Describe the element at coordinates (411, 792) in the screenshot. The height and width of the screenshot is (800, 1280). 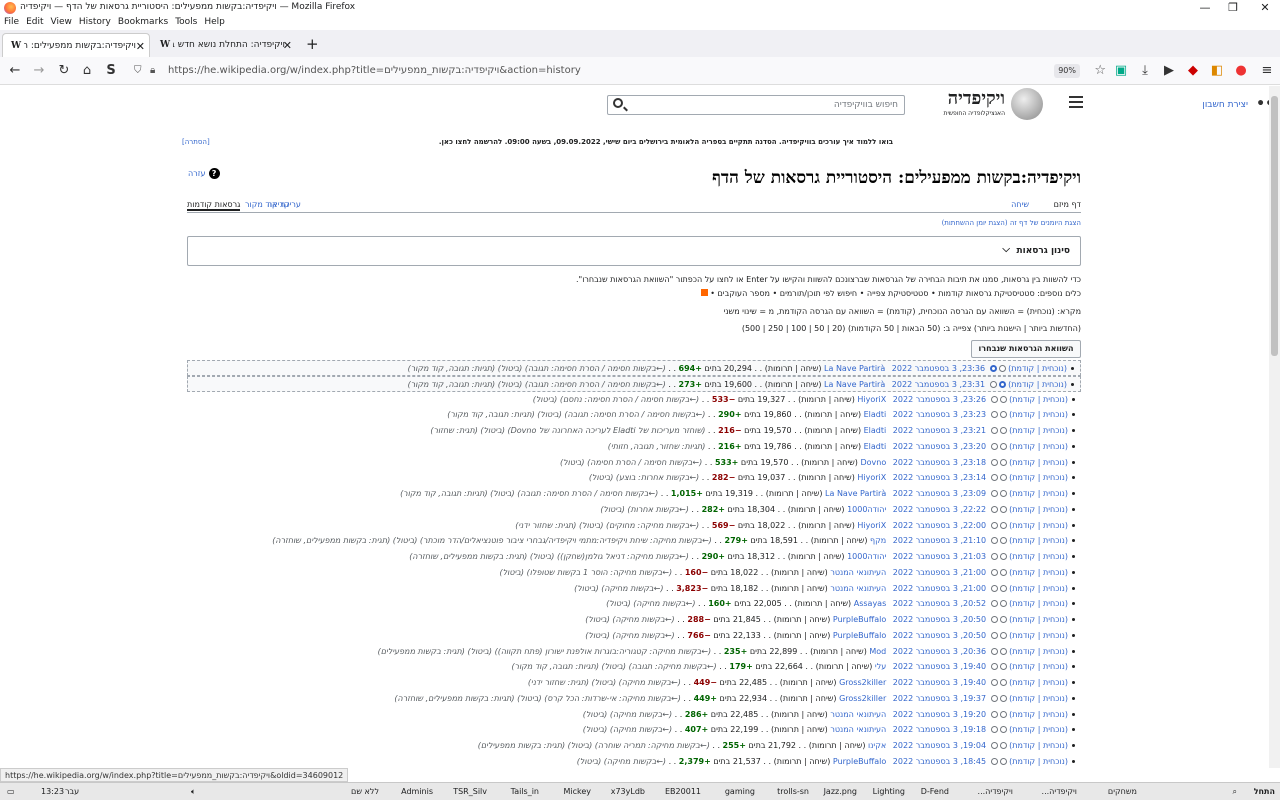
I see `taskbar-item: Adminis` at that location.